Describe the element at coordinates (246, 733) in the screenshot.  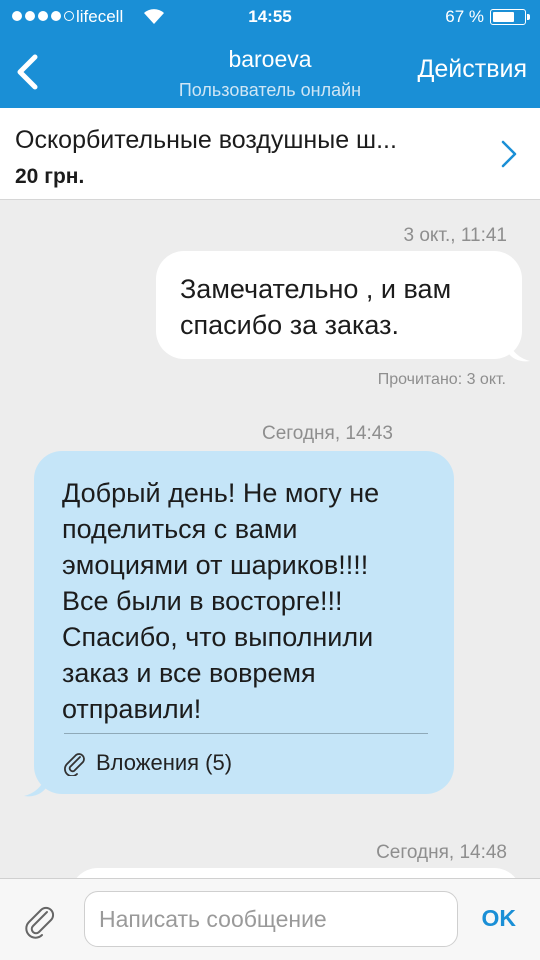
I see `attachments-divider` at that location.